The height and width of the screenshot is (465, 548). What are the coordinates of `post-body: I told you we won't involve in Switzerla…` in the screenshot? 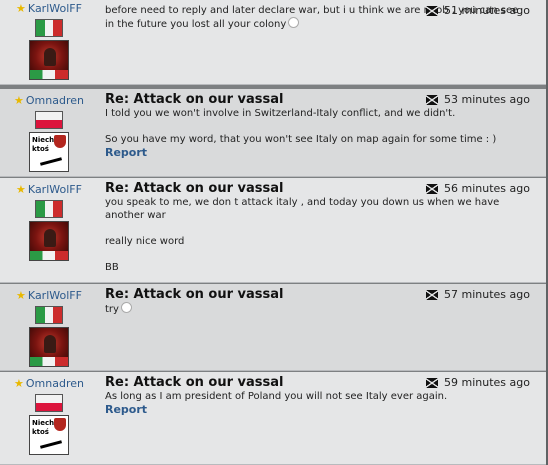 It's located at (317, 126).